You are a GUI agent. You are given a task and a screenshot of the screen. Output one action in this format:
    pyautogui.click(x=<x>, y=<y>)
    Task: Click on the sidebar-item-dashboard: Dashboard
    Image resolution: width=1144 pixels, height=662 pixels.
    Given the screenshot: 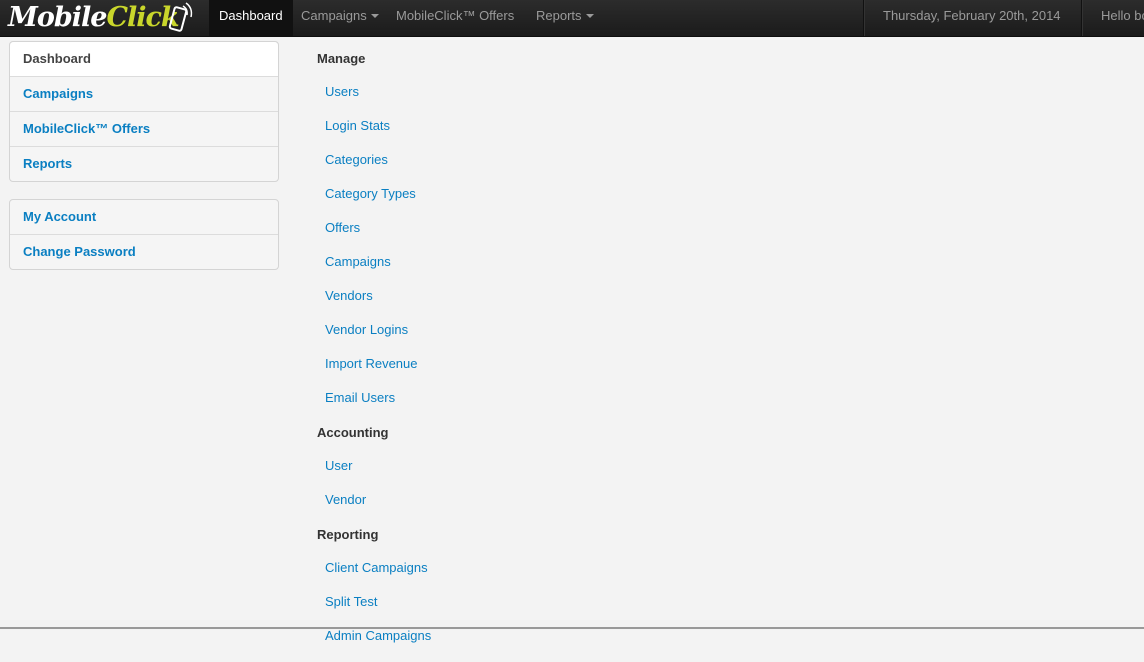 What is the action you would take?
    pyautogui.click(x=144, y=59)
    